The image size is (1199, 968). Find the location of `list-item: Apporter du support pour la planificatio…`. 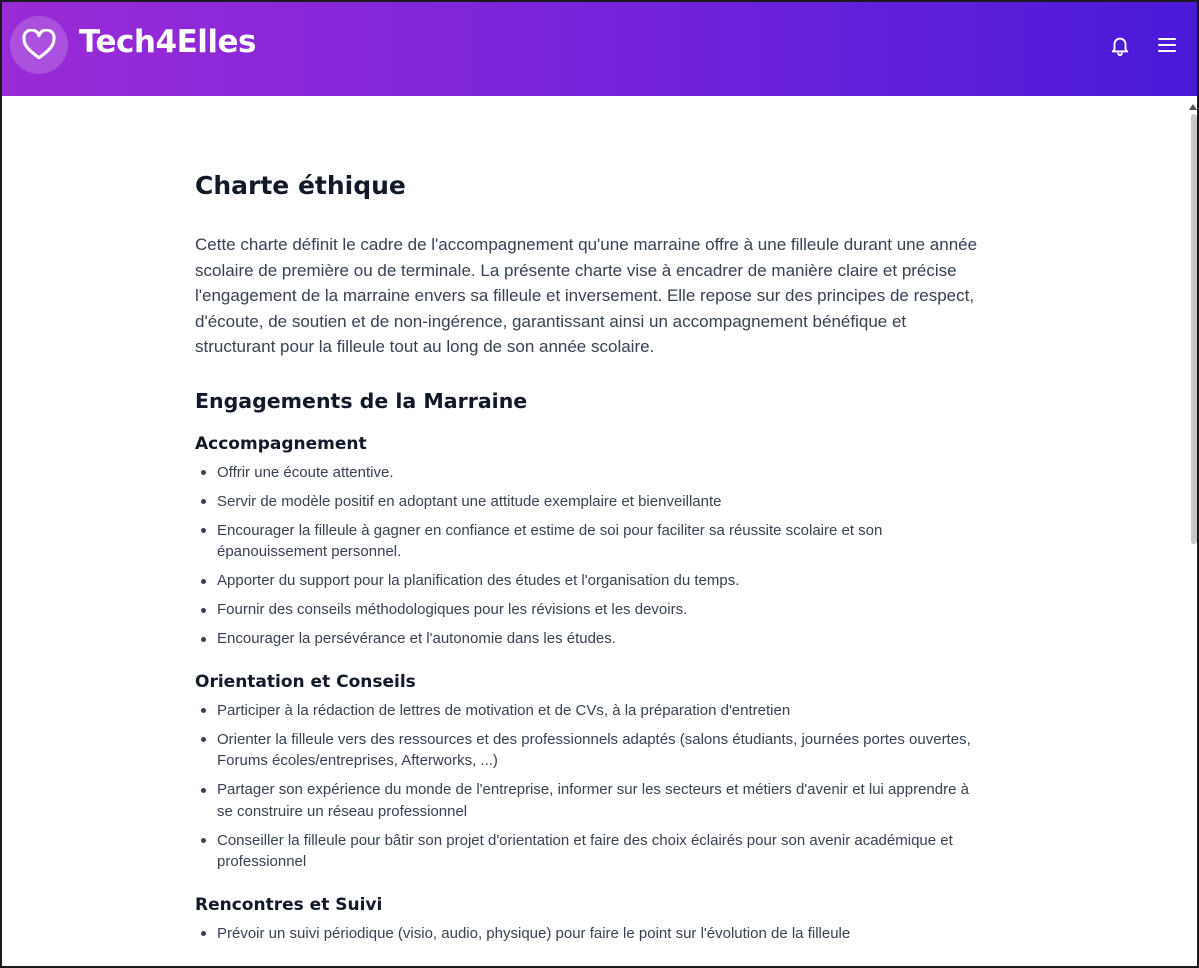

list-item: Apporter du support pour la planificatio… is located at coordinates (590, 581).